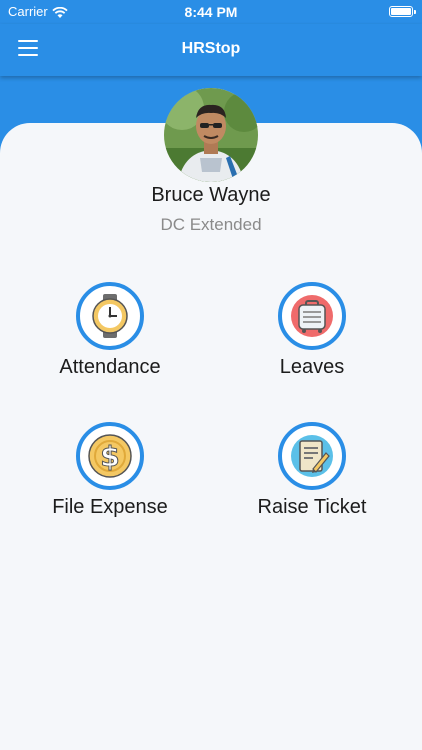 The image size is (422, 750). I want to click on ticket-note-icon, so click(312, 456).